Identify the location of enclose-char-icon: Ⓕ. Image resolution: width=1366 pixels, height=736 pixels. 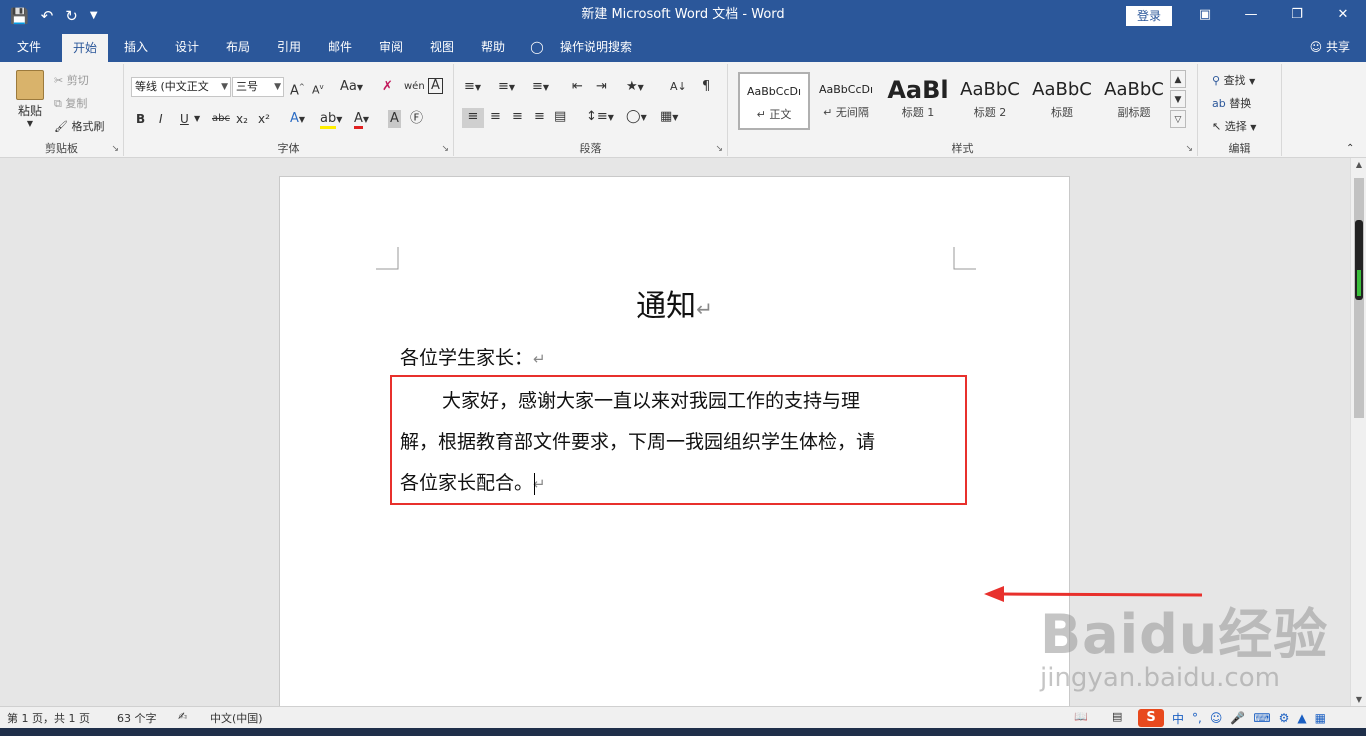
(416, 119).